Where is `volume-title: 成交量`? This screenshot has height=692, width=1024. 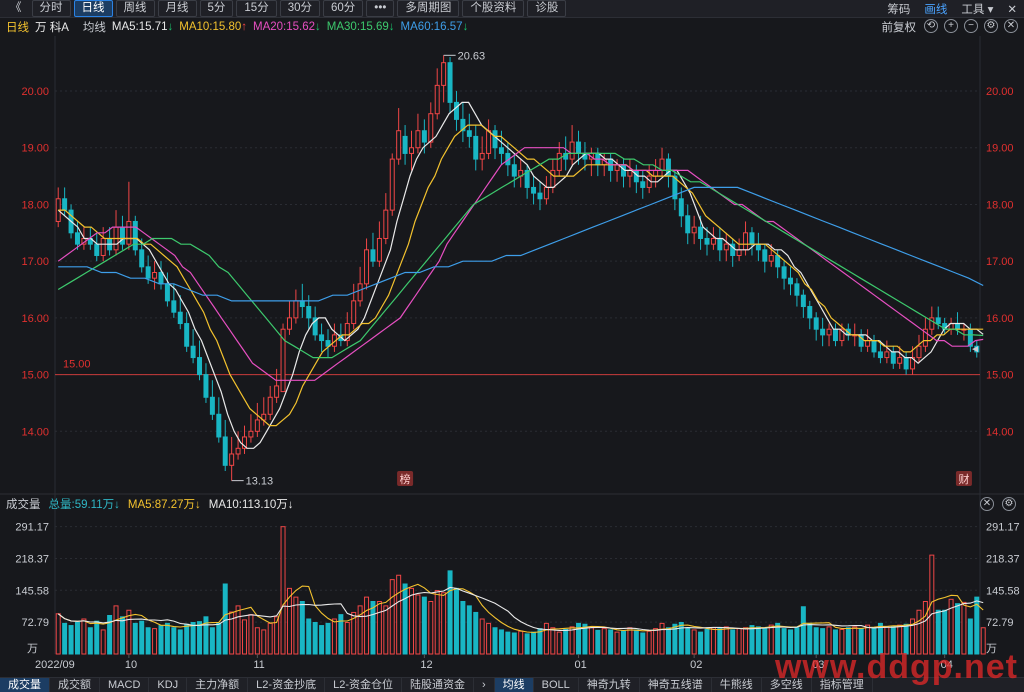 volume-title: 成交量 is located at coordinates (23, 504).